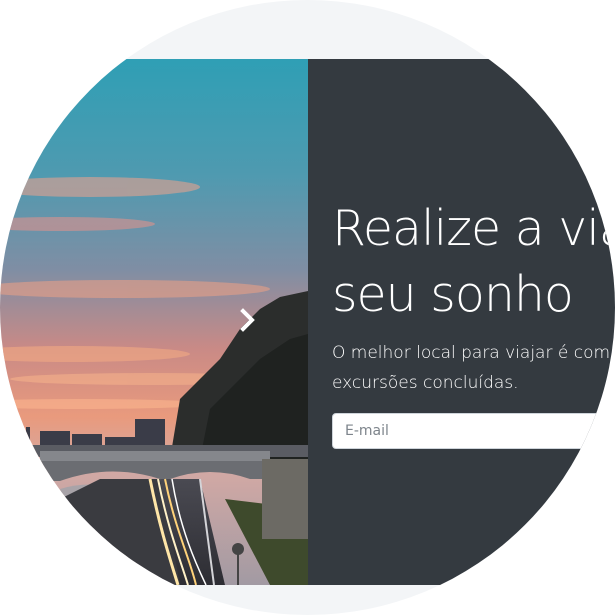 The height and width of the screenshot is (615, 615). Describe the element at coordinates (473, 431) in the screenshot. I see `email-field` at that location.